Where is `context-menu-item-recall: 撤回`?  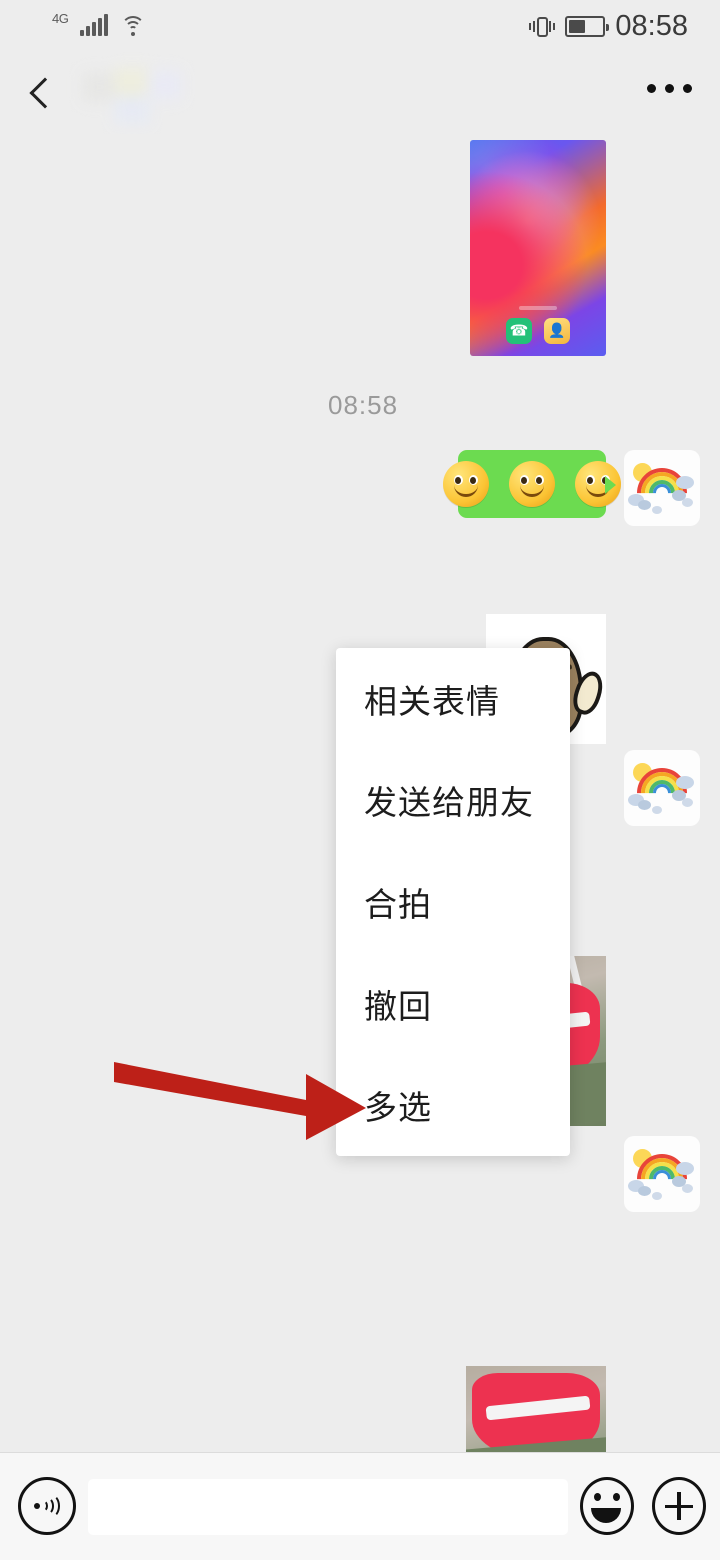 context-menu-item-recall: 撤回 is located at coordinates (453, 1004).